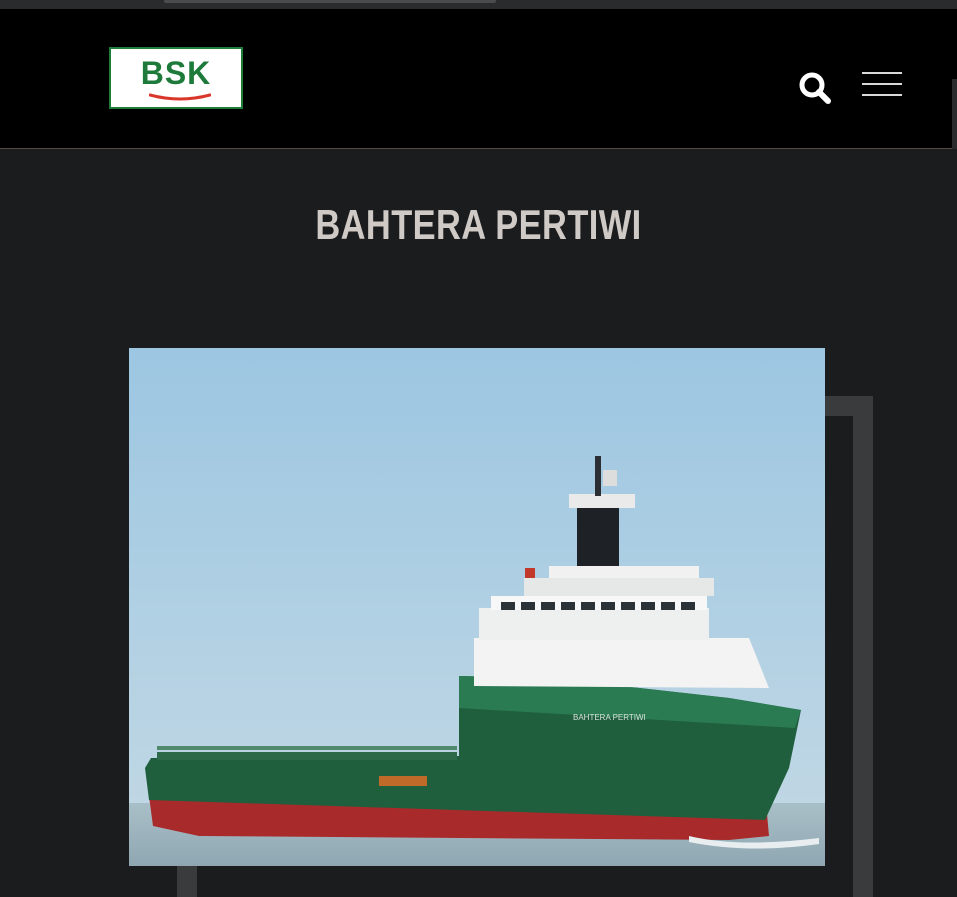 The height and width of the screenshot is (897, 957). Describe the element at coordinates (609, 717) in the screenshot. I see `svg-text: BAHTERA PERTIWI` at that location.